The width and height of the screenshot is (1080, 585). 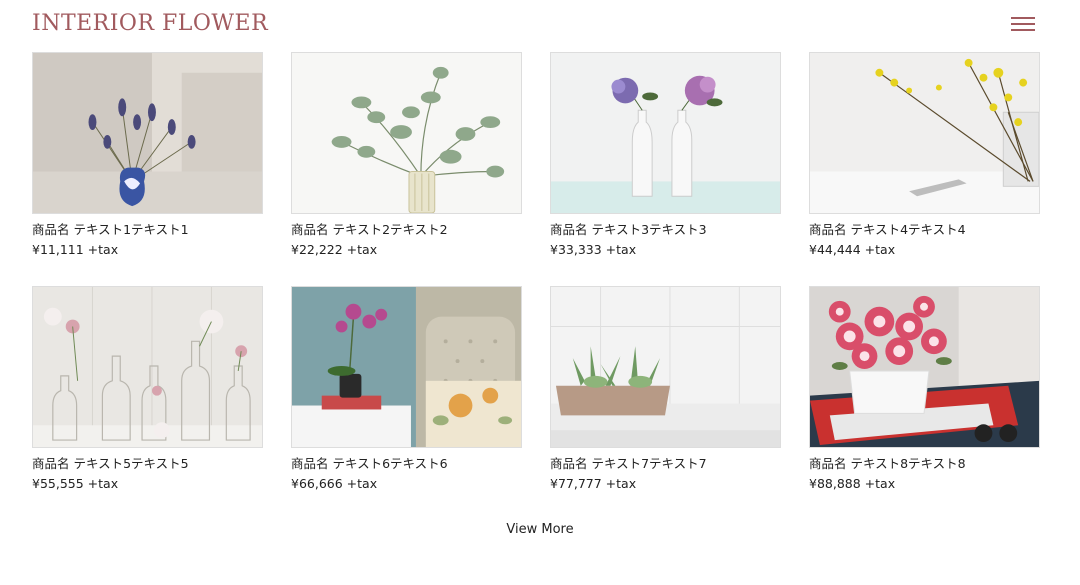 I want to click on product-card: 商品名 テキスト2テキスト2 ¥22,222 +tax, so click(x=406, y=155).